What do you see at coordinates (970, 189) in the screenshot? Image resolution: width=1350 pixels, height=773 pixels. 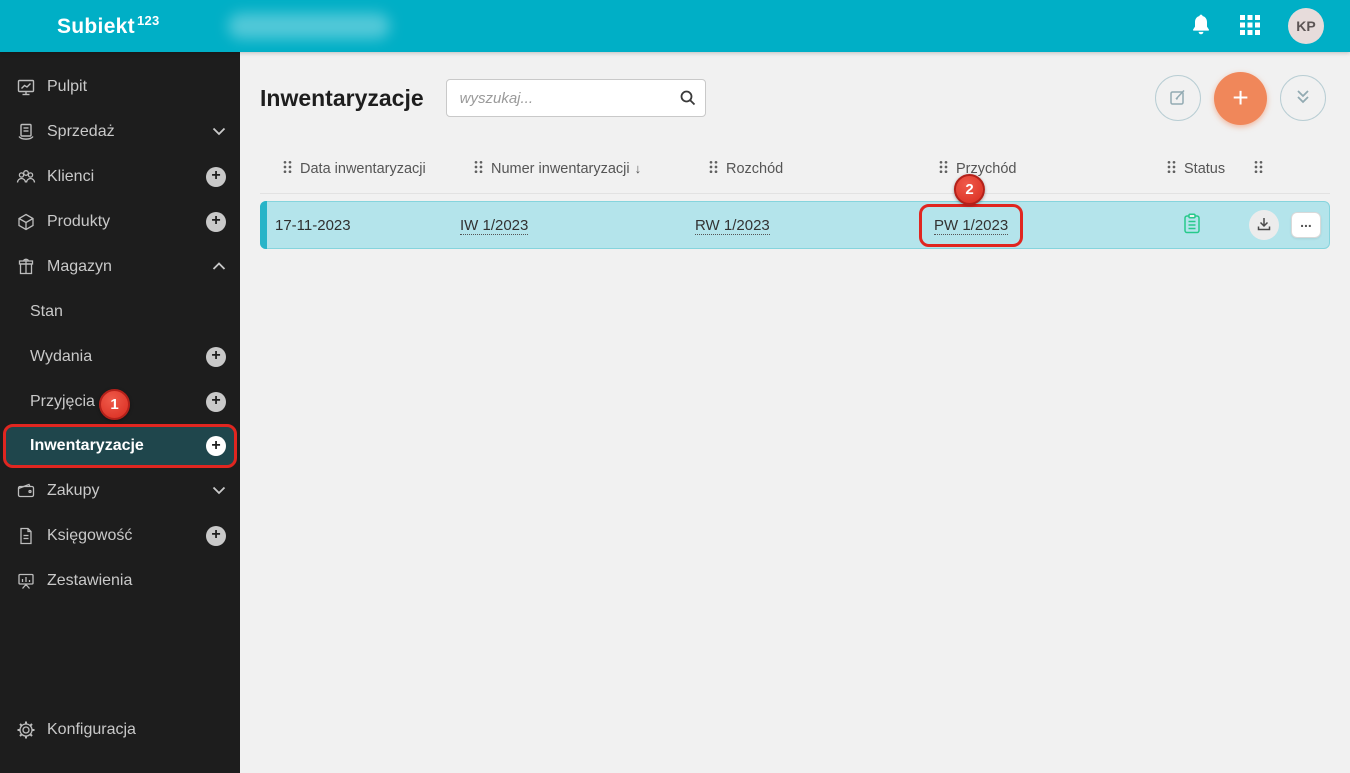 I see `annotation-step-2-badge: 2` at bounding box center [970, 189].